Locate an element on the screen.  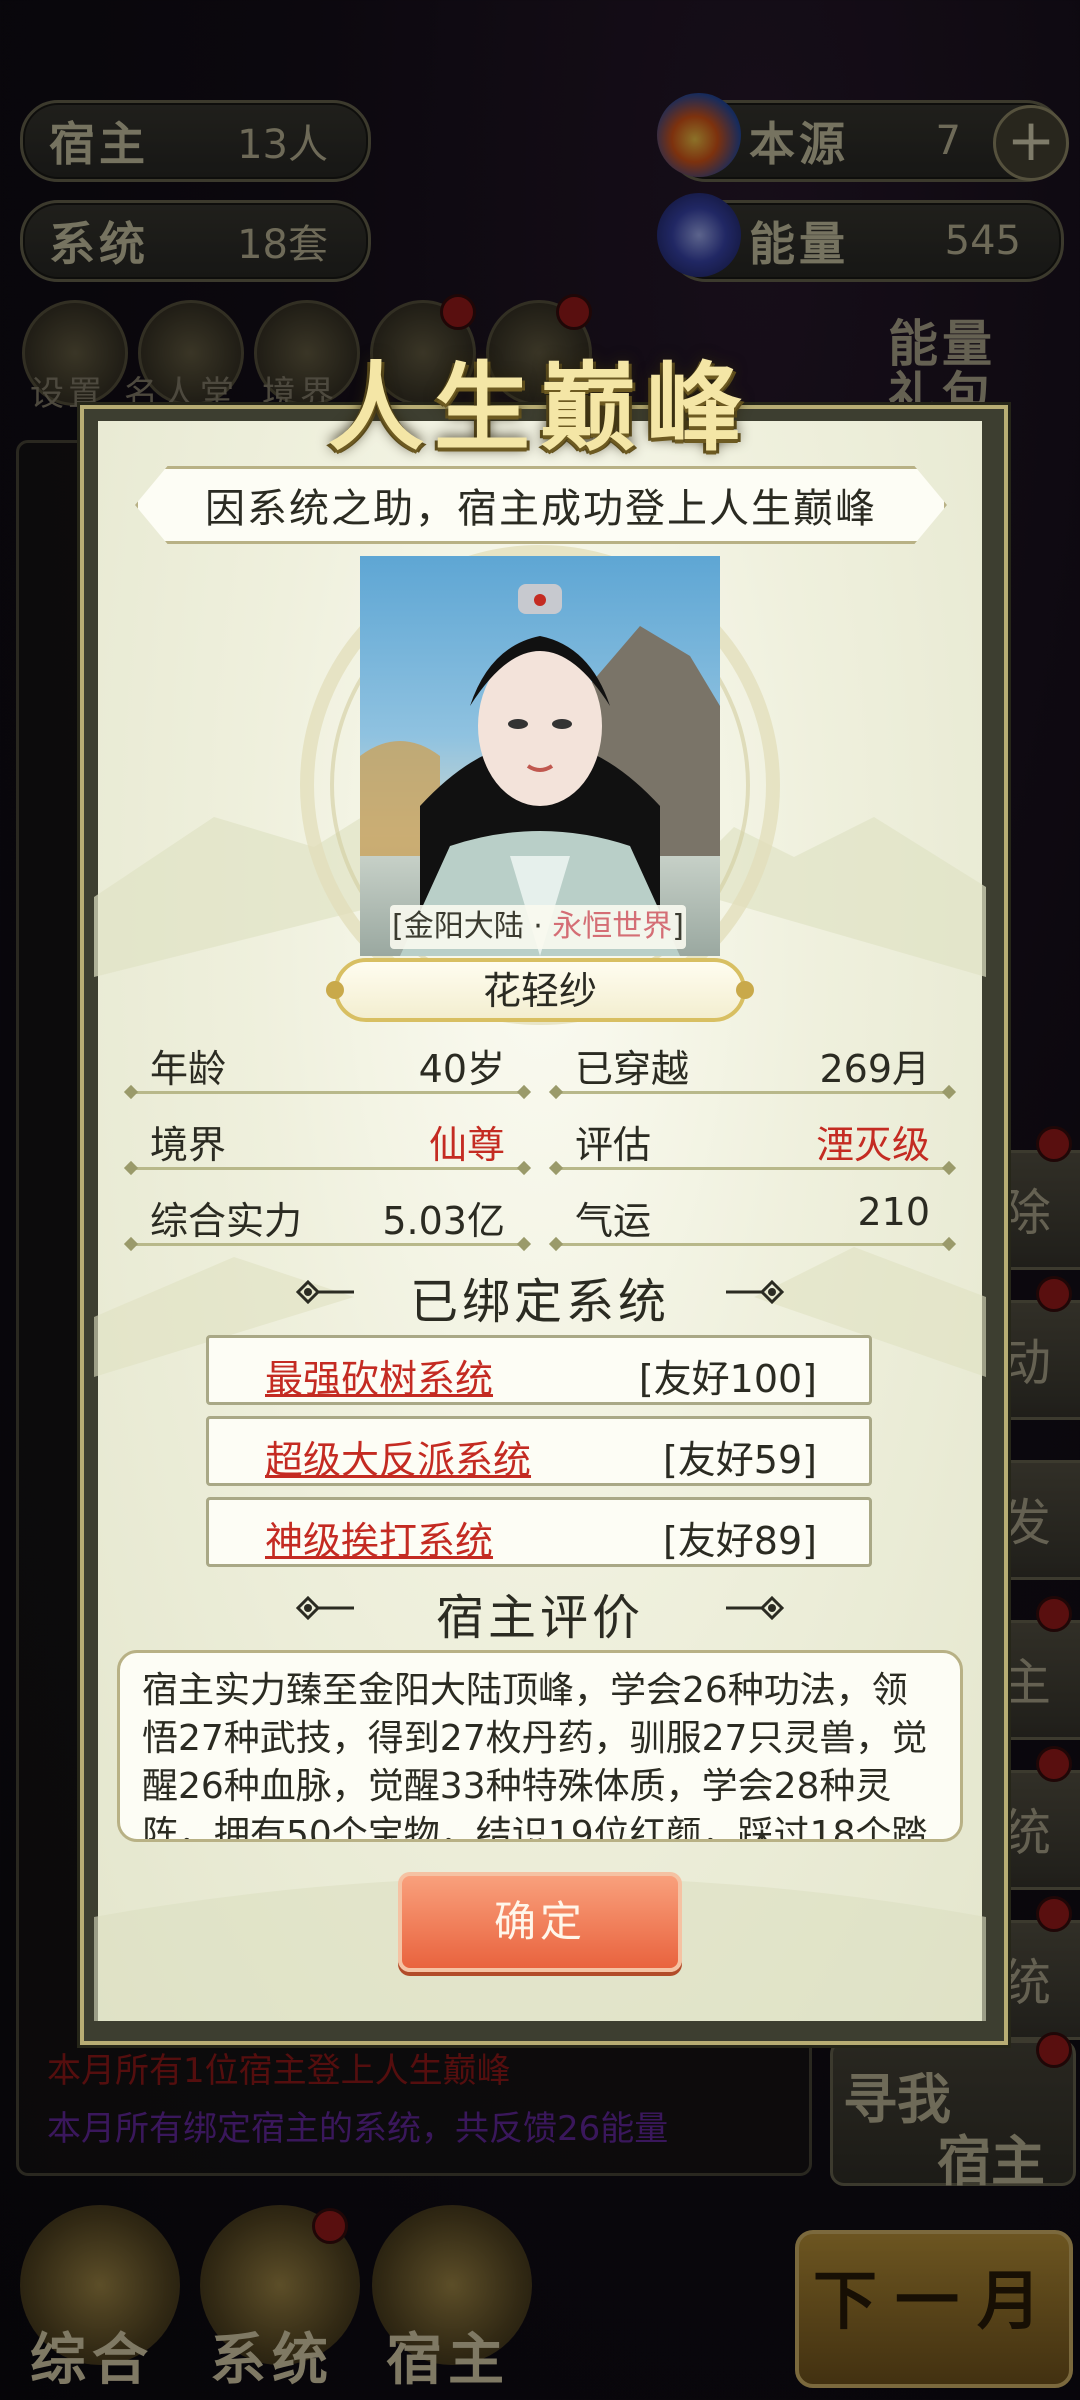
stat-traveled: 已穿越 269月 is located at coordinates (752, 1061).